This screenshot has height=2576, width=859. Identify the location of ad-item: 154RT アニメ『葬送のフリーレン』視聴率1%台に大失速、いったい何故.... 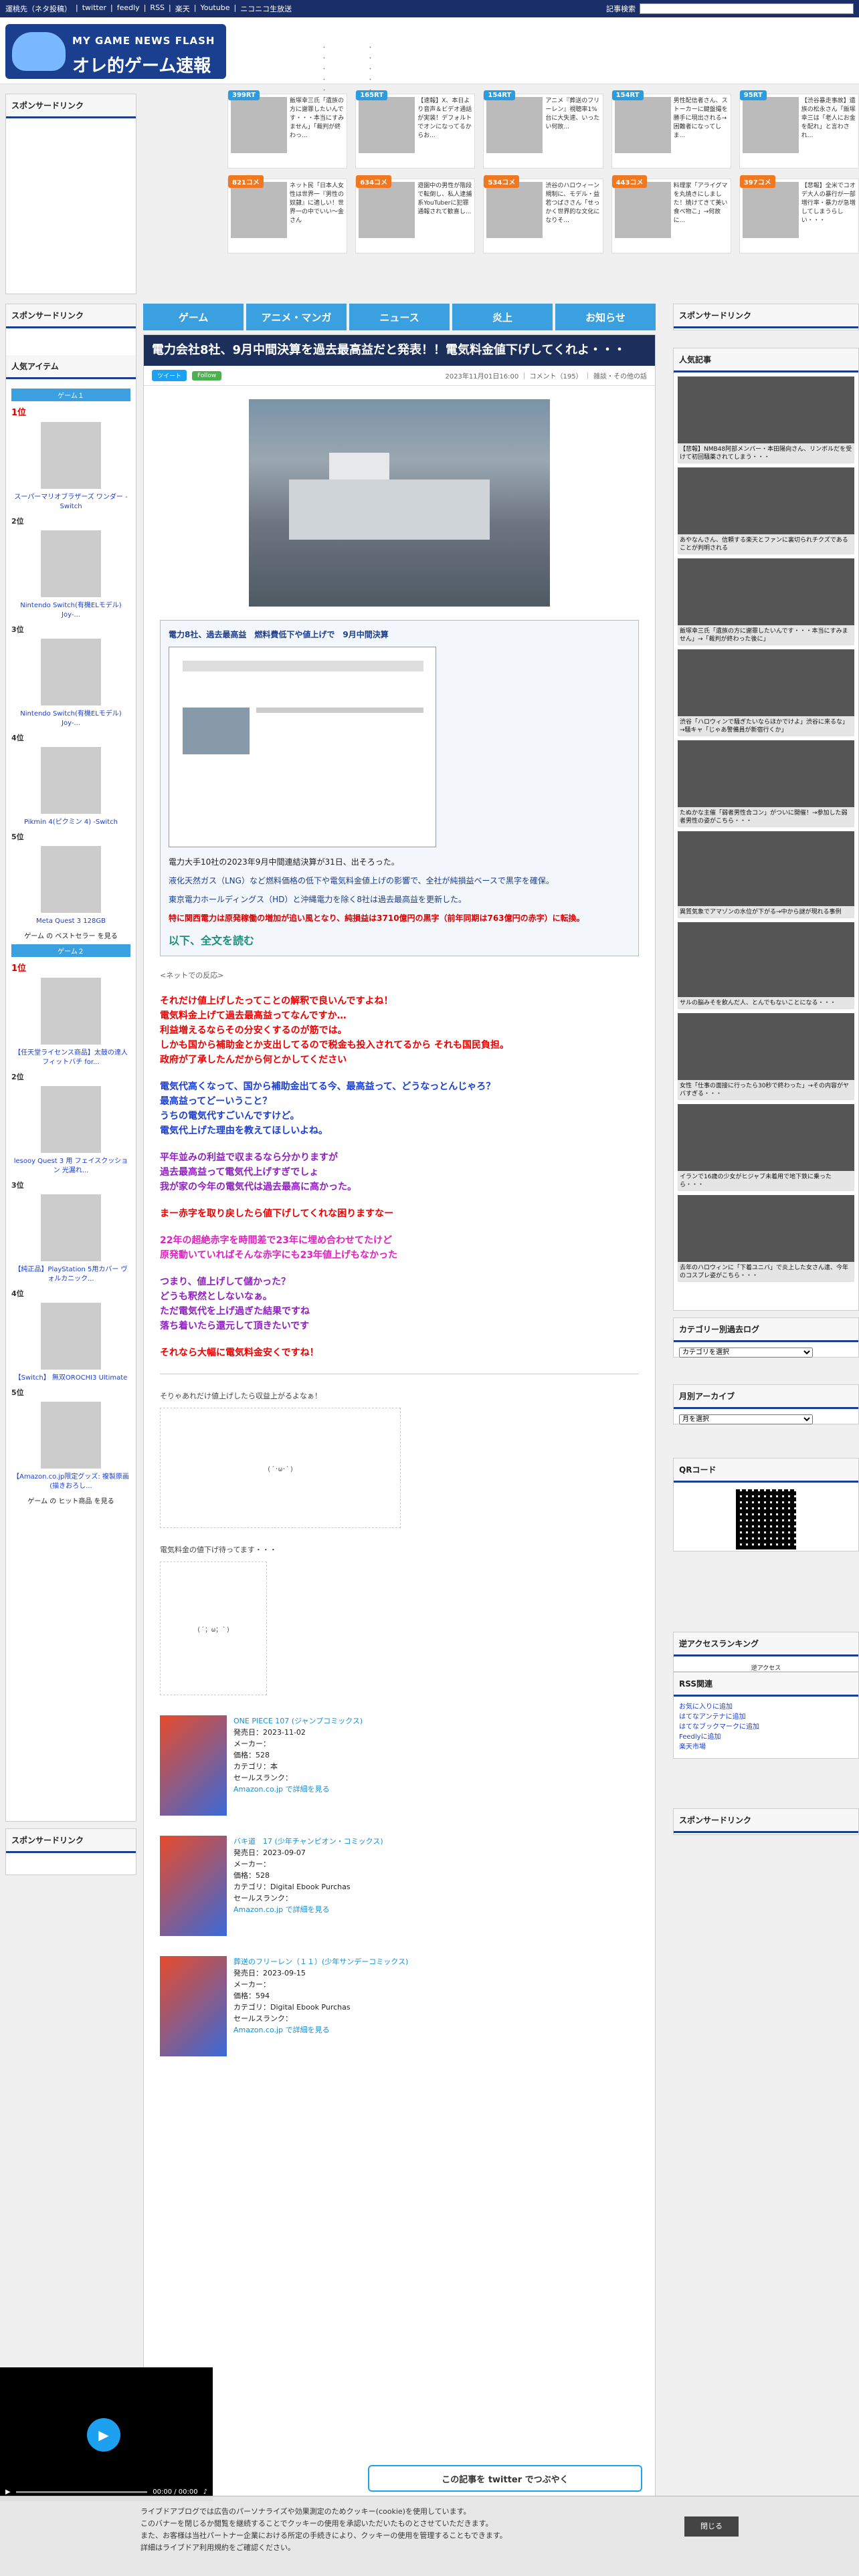
(543, 129).